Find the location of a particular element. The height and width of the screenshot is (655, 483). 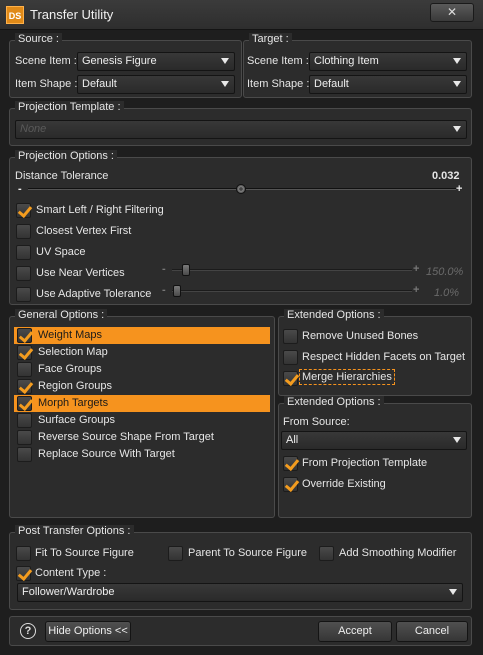

general-option-label: Reverse Source Shape From Target is located at coordinates (126, 437).